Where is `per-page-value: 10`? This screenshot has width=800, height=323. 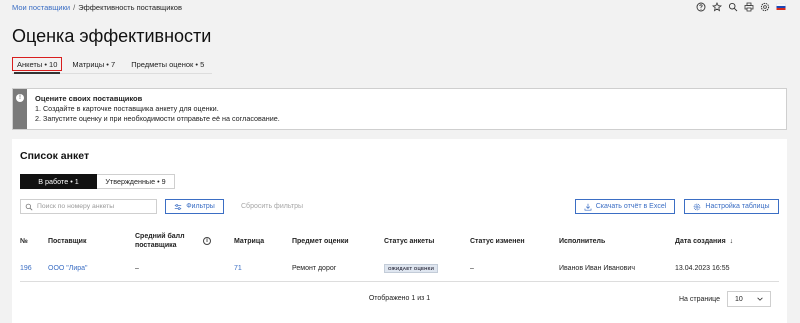 per-page-value: 10 is located at coordinates (739, 299).